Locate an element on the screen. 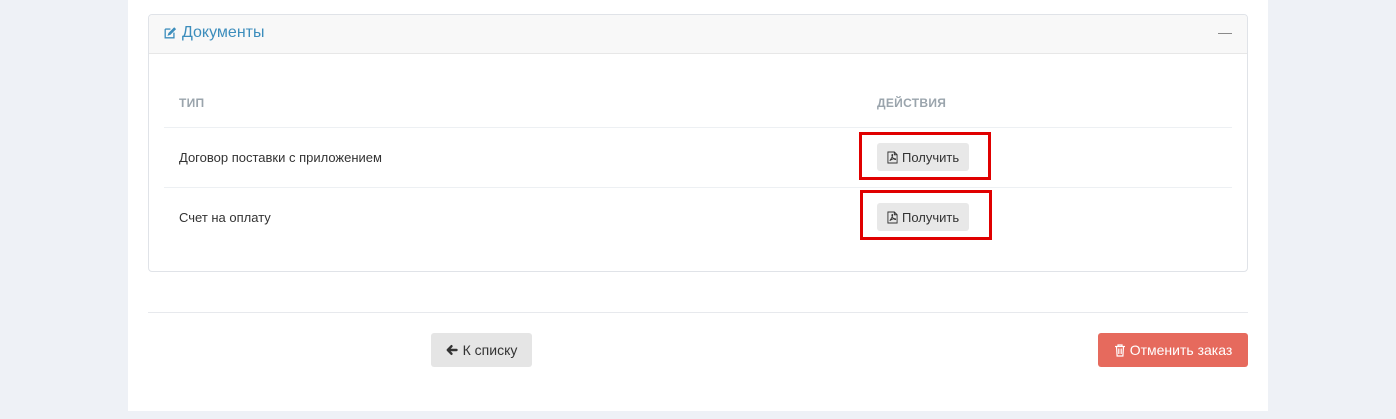 The image size is (1396, 419). document-type: Договор поставки с приложением is located at coordinates (280, 157).